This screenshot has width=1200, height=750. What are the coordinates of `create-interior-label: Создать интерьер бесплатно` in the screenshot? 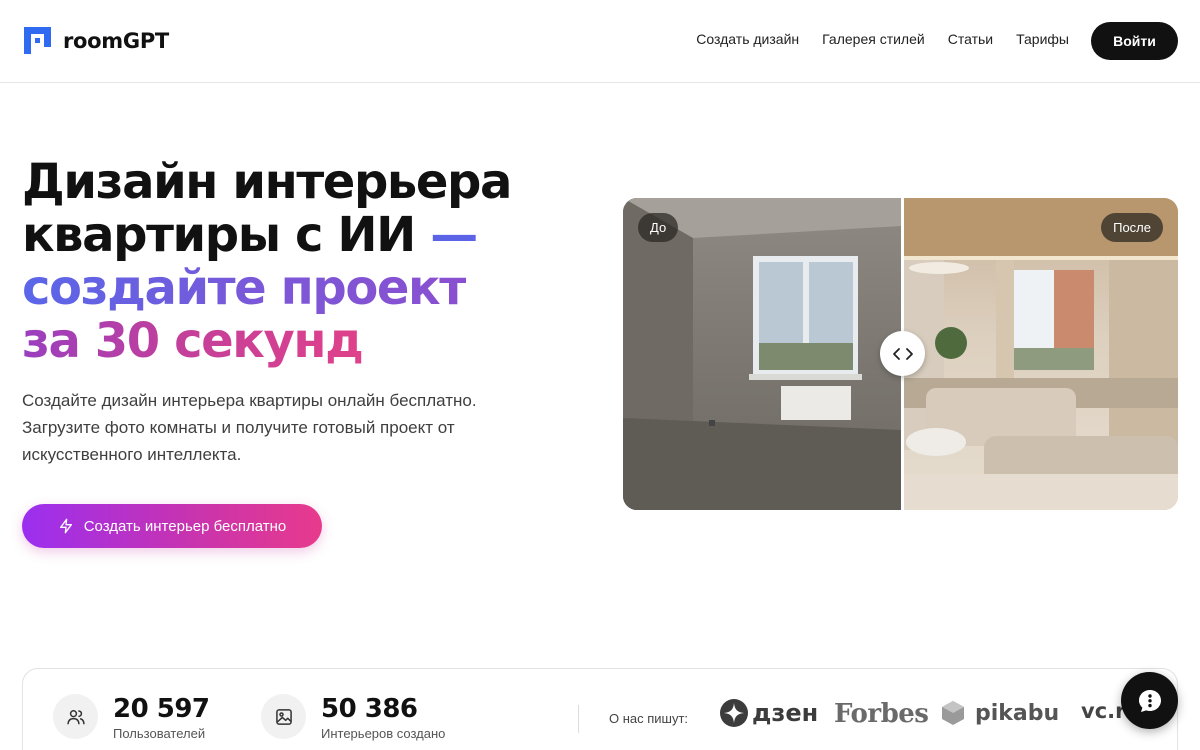 It's located at (185, 526).